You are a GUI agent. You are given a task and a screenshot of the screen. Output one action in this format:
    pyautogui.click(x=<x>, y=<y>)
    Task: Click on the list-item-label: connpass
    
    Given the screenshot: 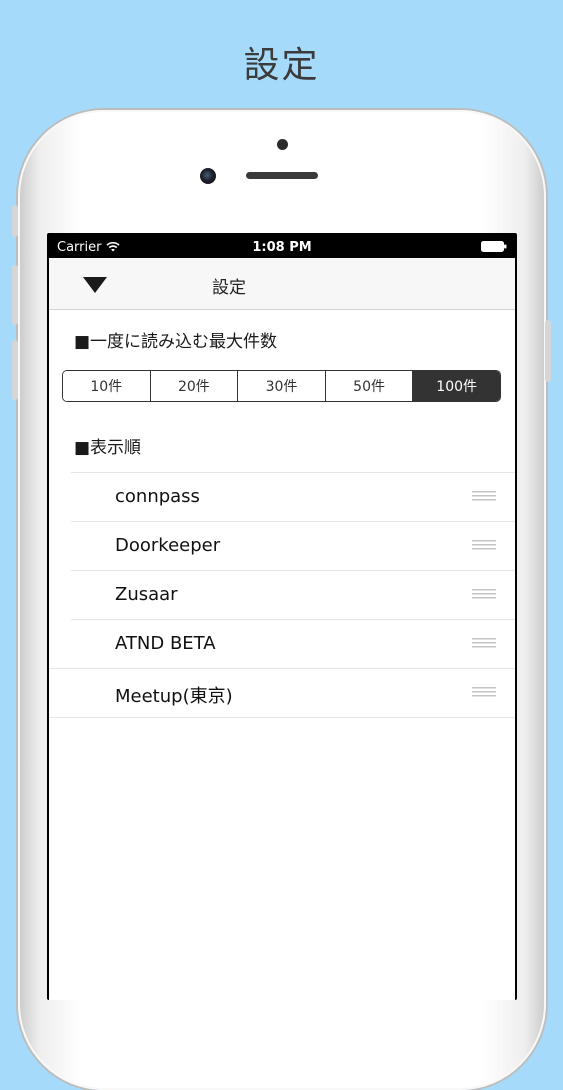 What is the action you would take?
    pyautogui.click(x=157, y=496)
    